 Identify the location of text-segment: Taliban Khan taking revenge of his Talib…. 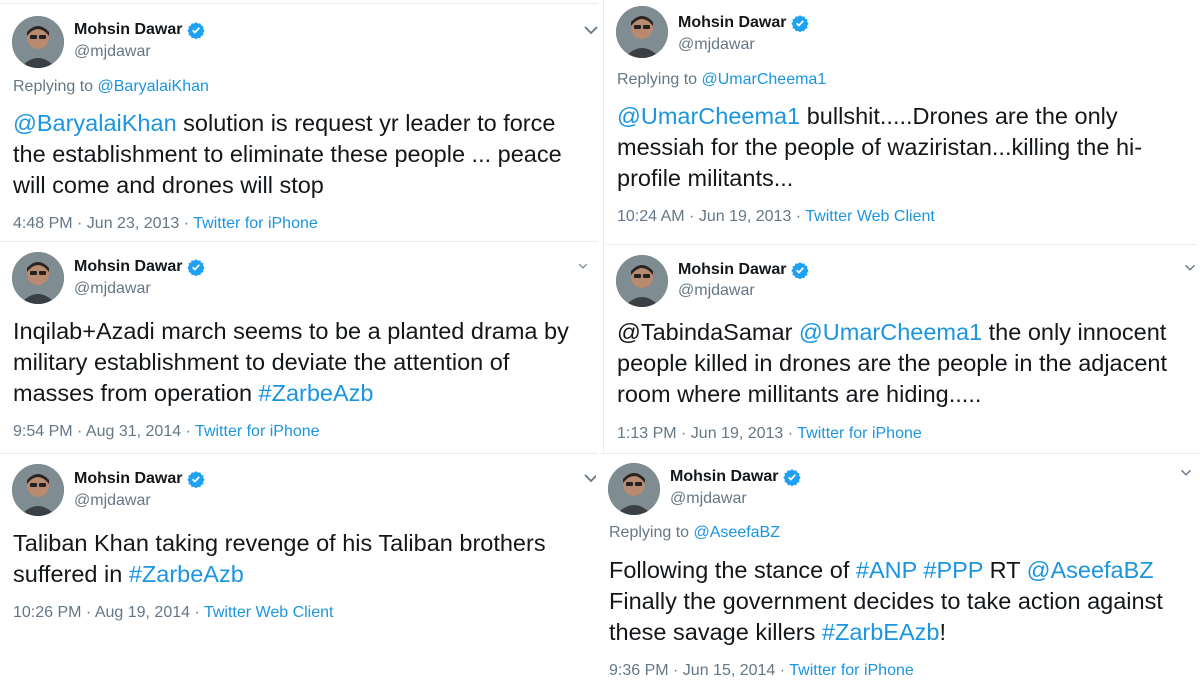
(279, 558).